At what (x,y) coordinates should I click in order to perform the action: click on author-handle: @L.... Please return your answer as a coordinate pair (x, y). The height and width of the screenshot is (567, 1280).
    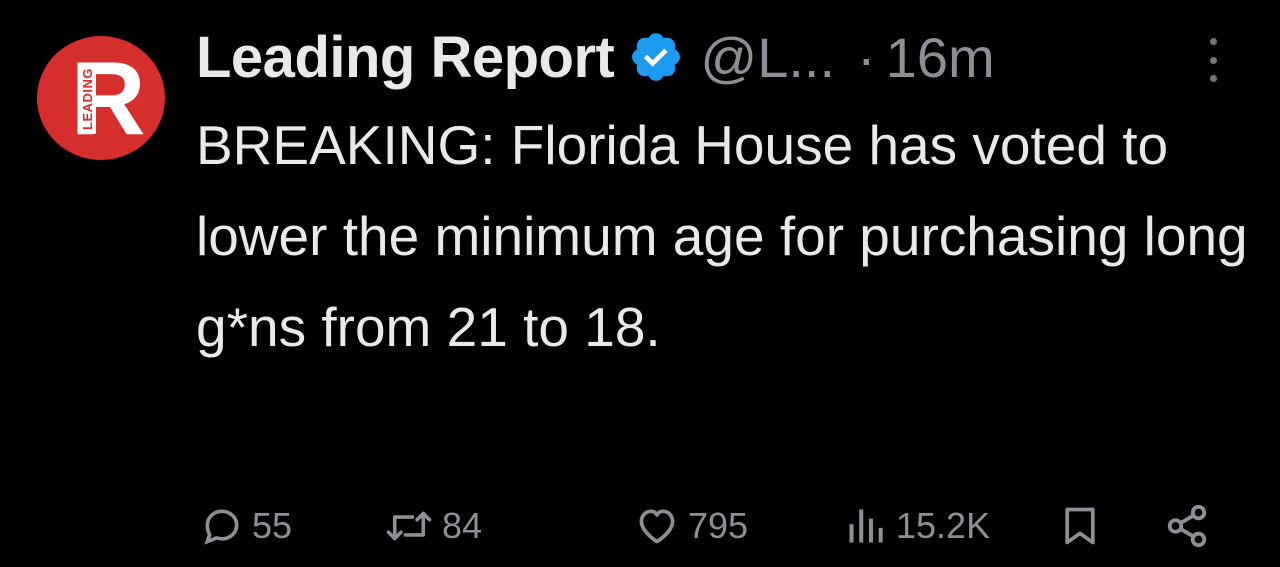
    Looking at the image, I should click on (767, 57).